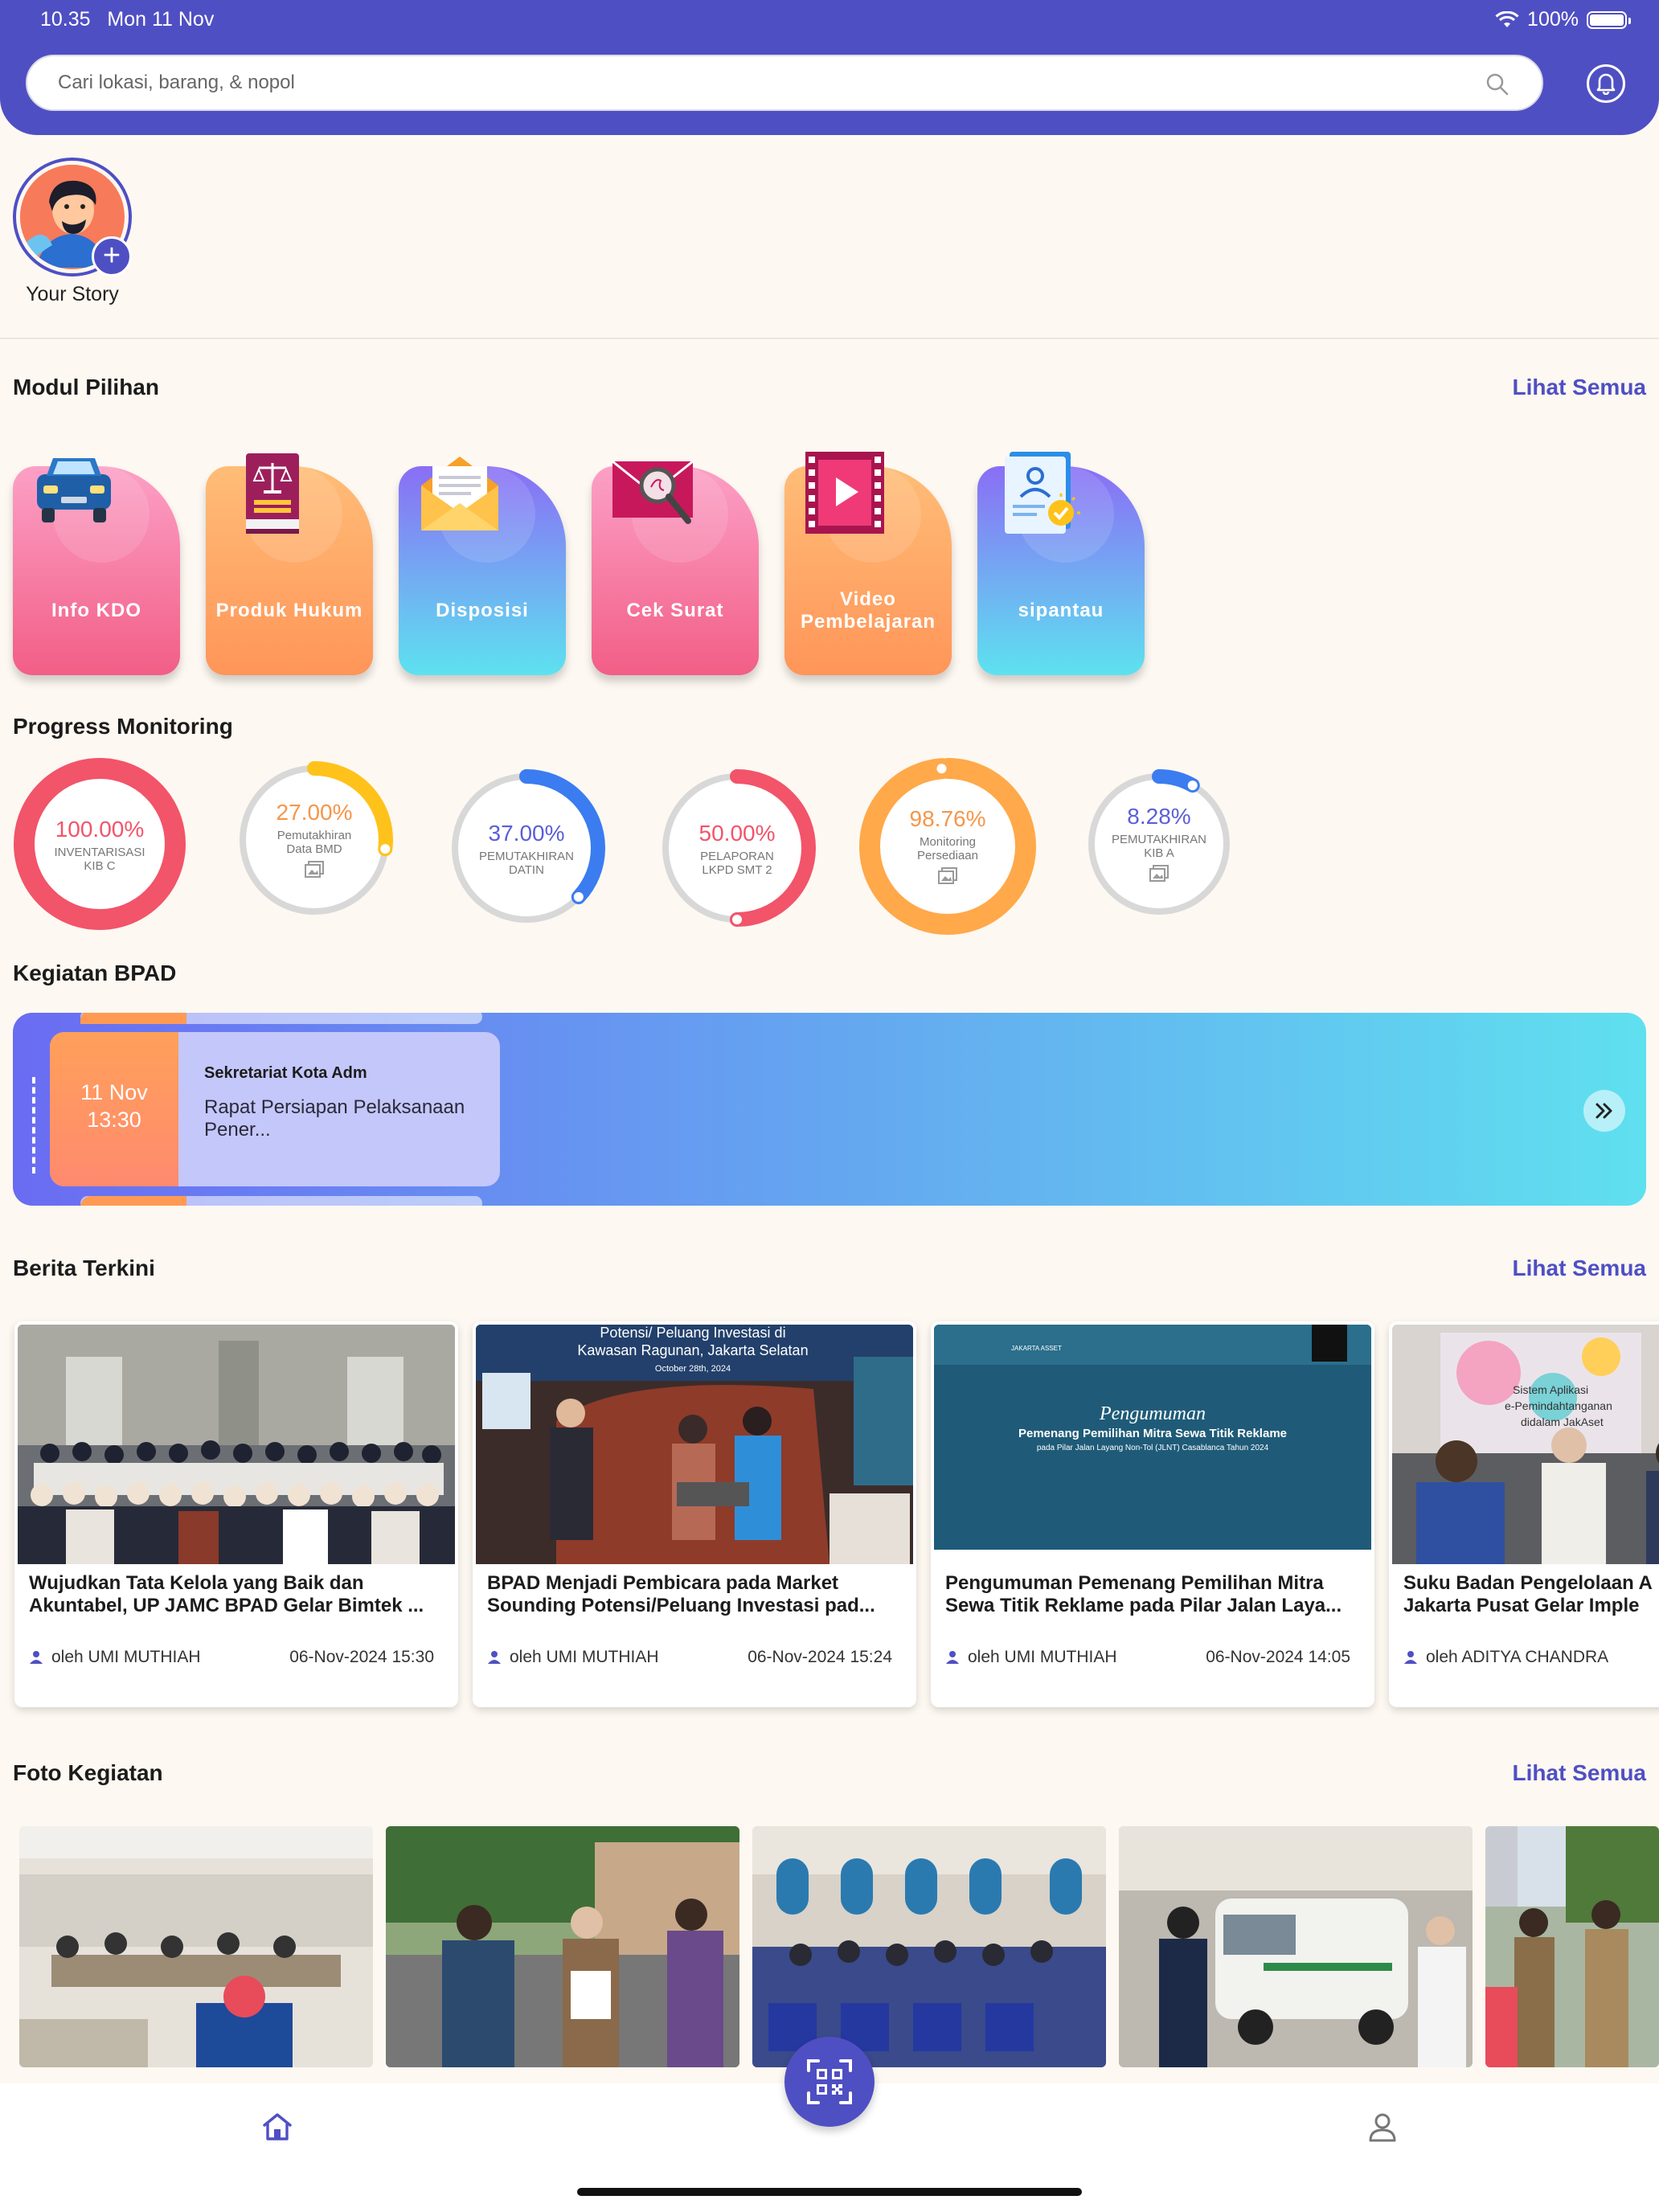 Image resolution: width=1659 pixels, height=2212 pixels. I want to click on next-arrow-icon, so click(1604, 1111).